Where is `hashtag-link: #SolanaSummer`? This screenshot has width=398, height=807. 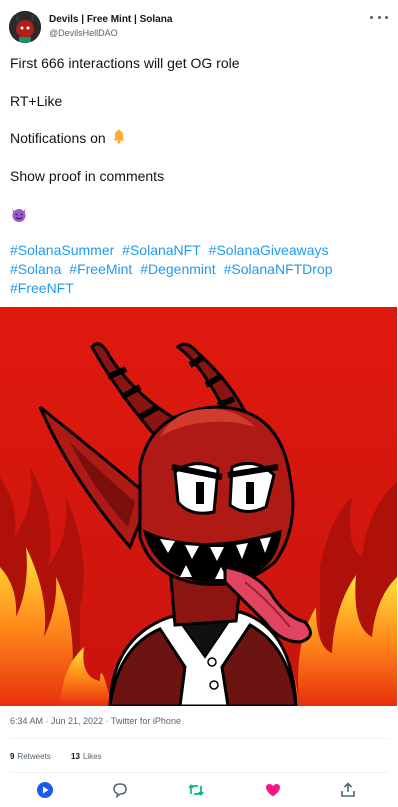
hashtag-link: #SolanaSummer is located at coordinates (62, 250).